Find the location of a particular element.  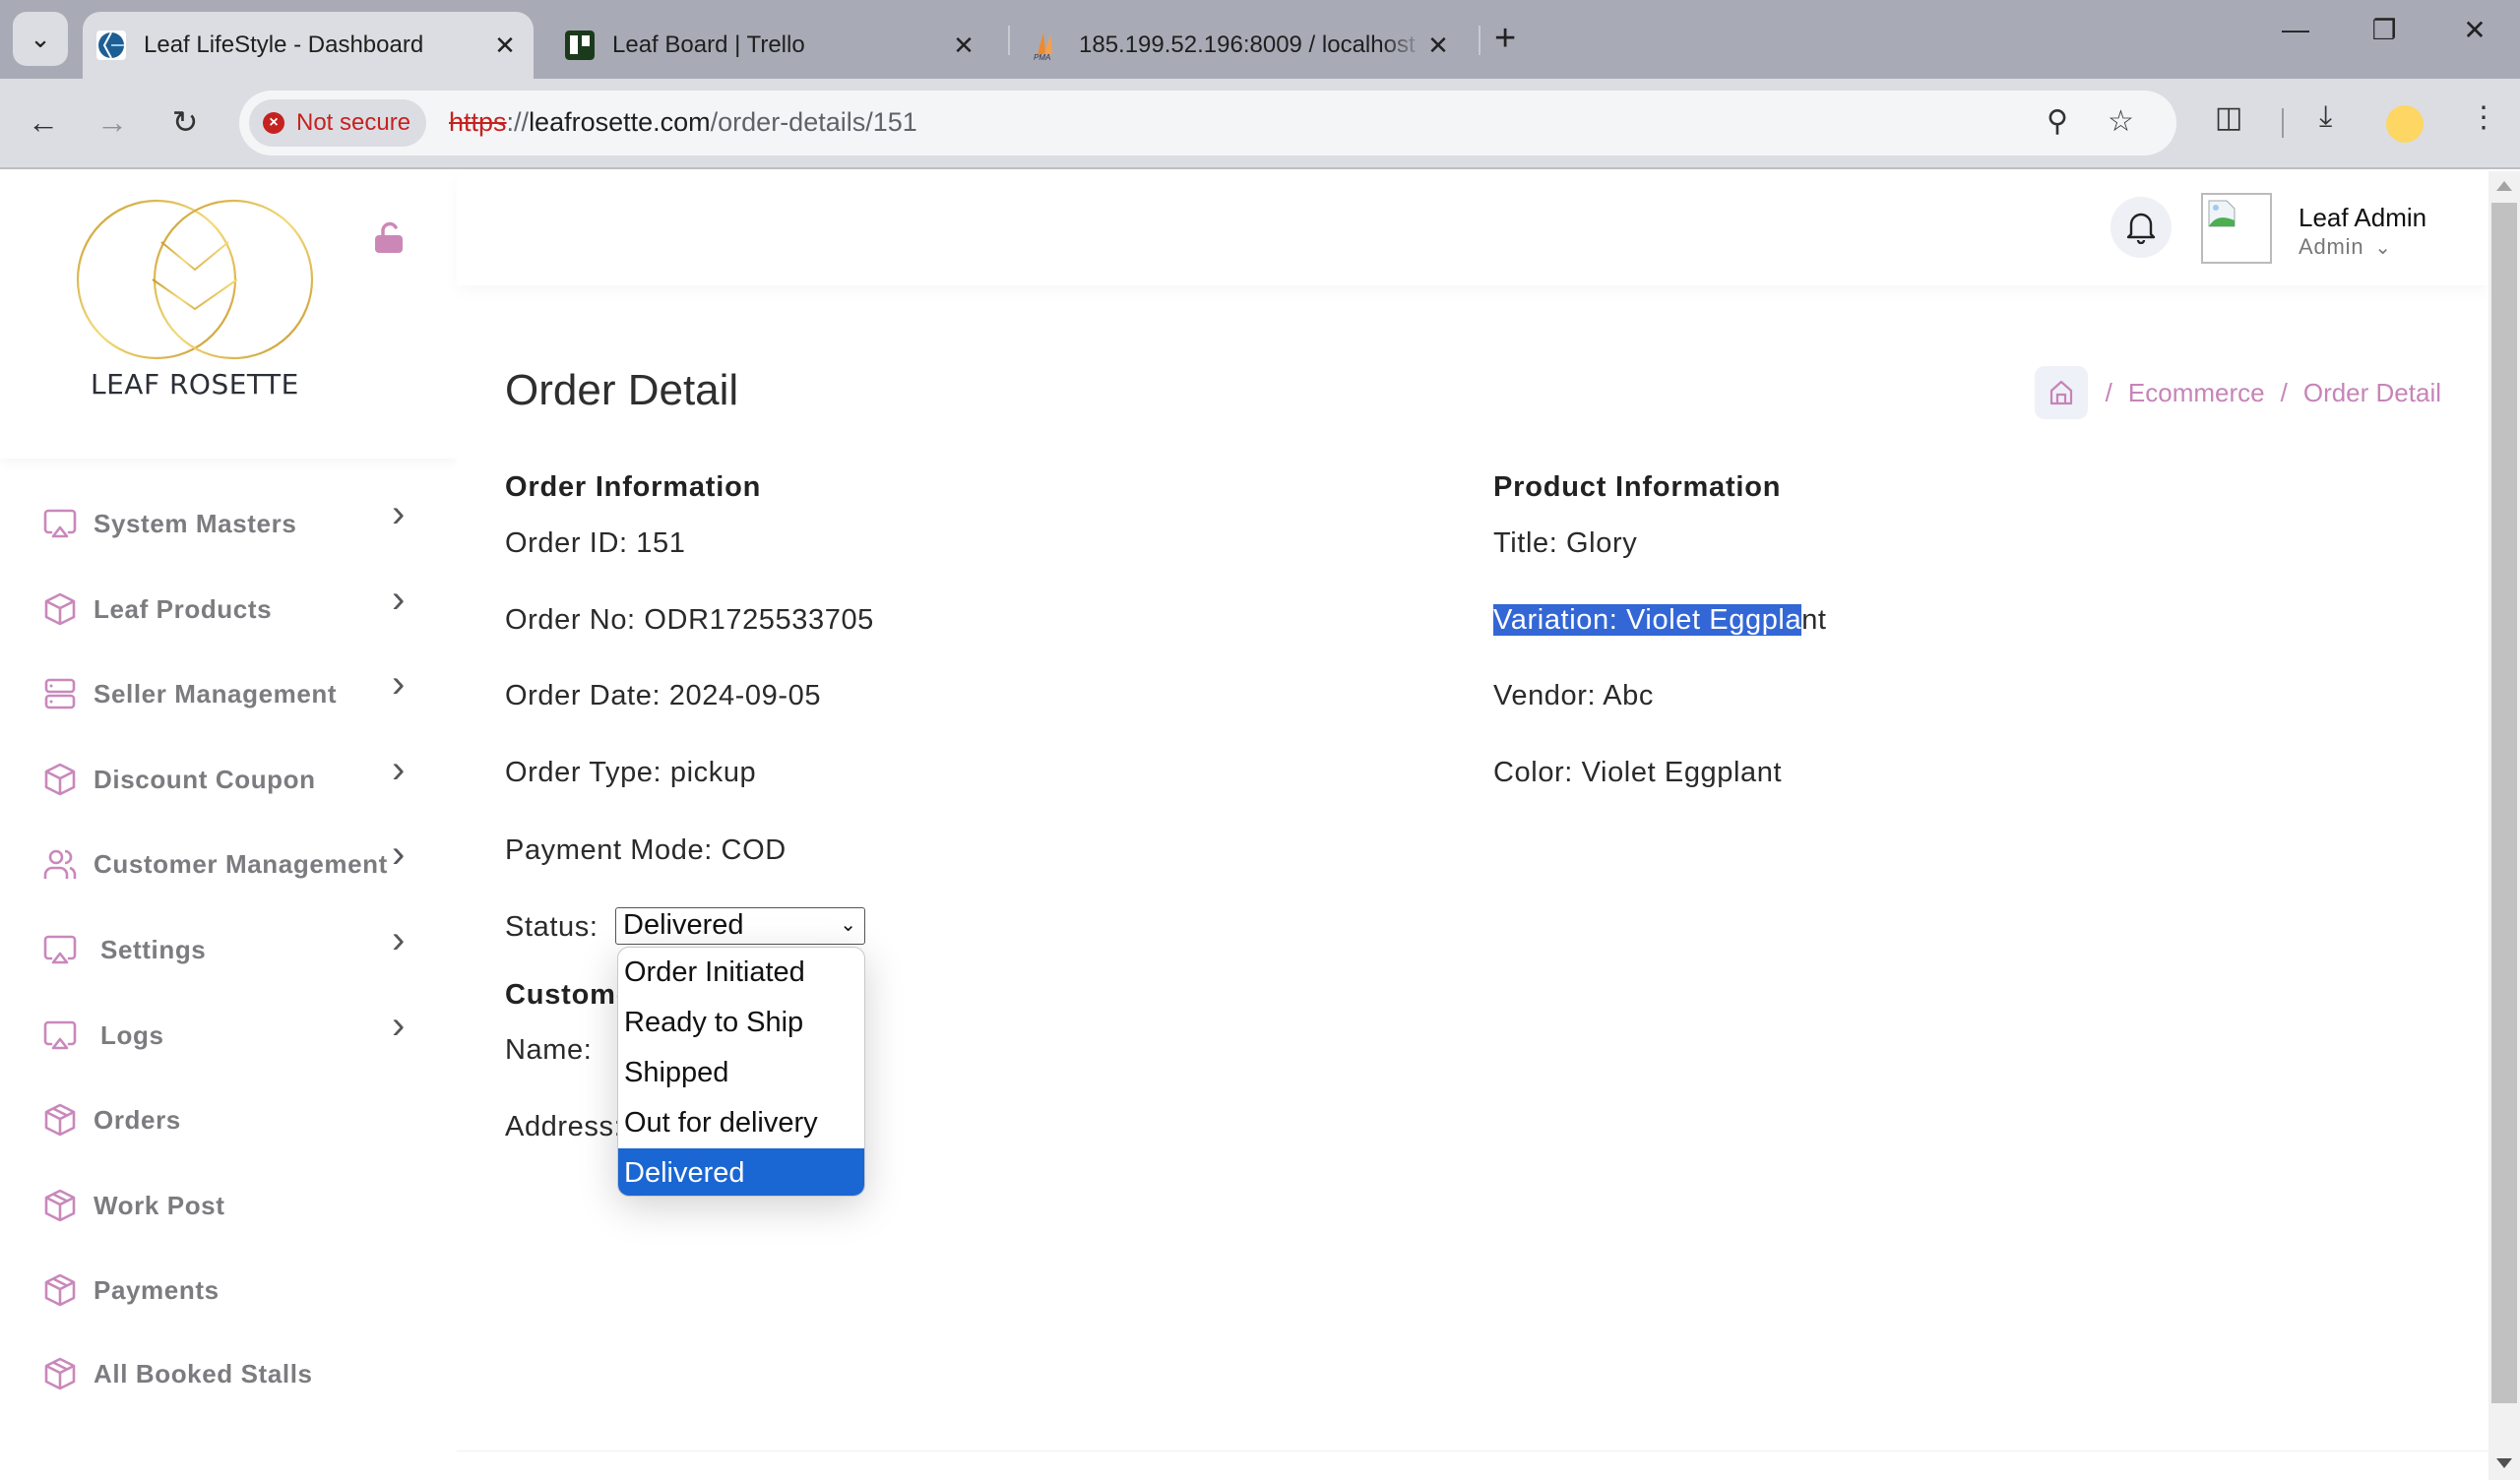

new-tab-button: + is located at coordinates (1505, 39).